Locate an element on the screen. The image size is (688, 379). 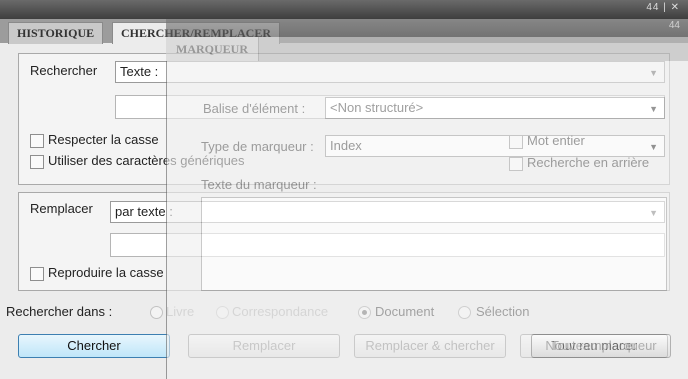
scope-correspondance-radio is located at coordinates (222, 312).